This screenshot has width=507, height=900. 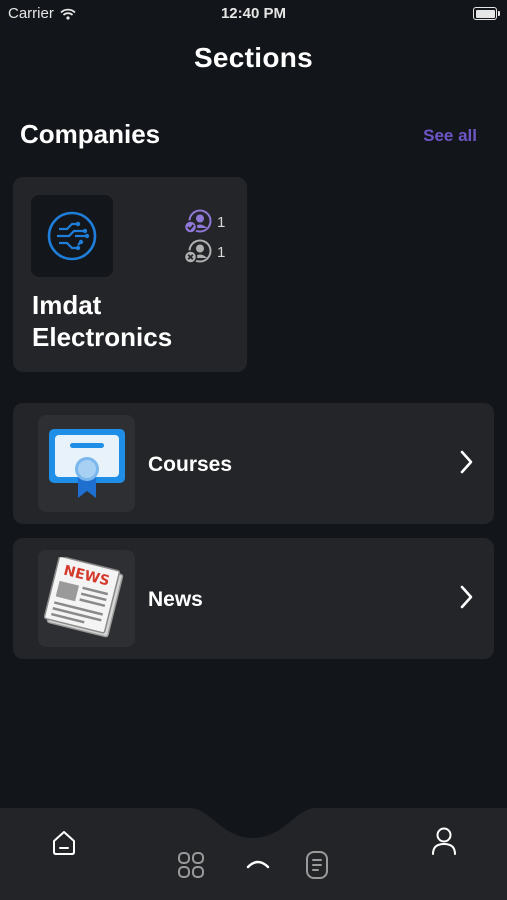 What do you see at coordinates (83, 596) in the screenshot?
I see `newspaper-icon: NEWS` at bounding box center [83, 596].